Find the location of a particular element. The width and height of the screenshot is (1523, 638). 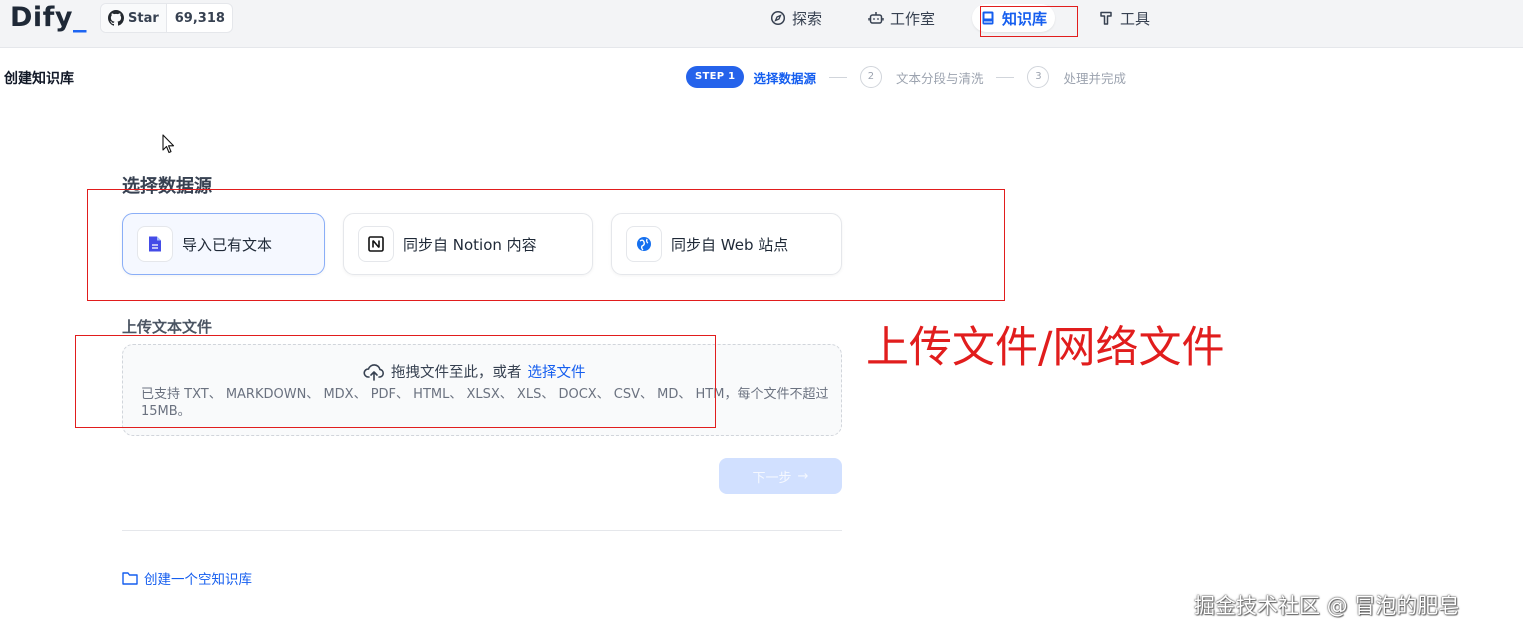

step-indicator: STEP 1 选择数据源 2 文本分段与清洗 3 处理并完成 is located at coordinates (906, 77).